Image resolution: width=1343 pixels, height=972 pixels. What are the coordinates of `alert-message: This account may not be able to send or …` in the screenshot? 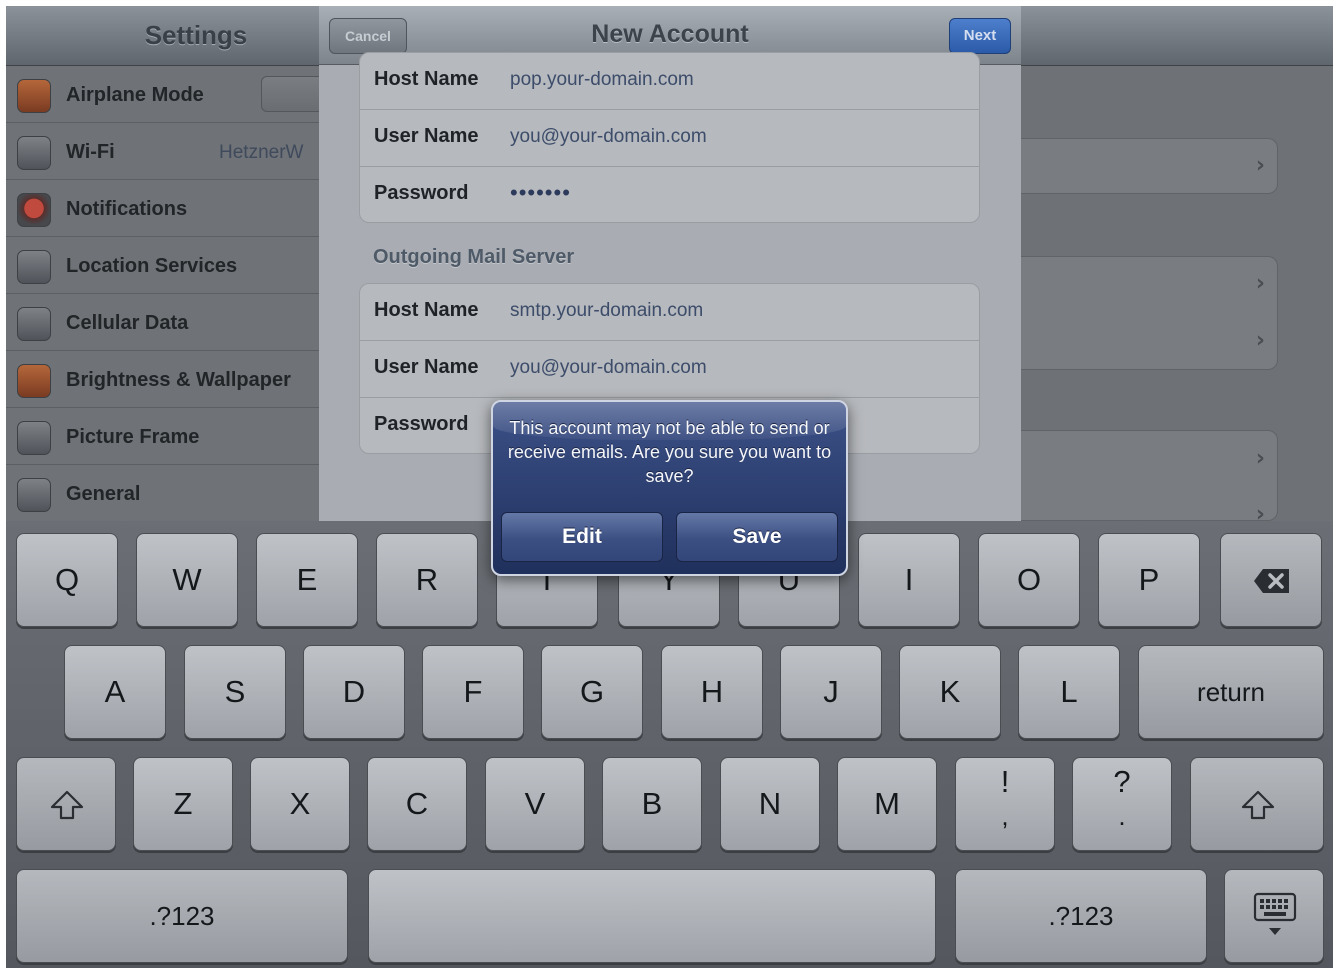 It's located at (669, 452).